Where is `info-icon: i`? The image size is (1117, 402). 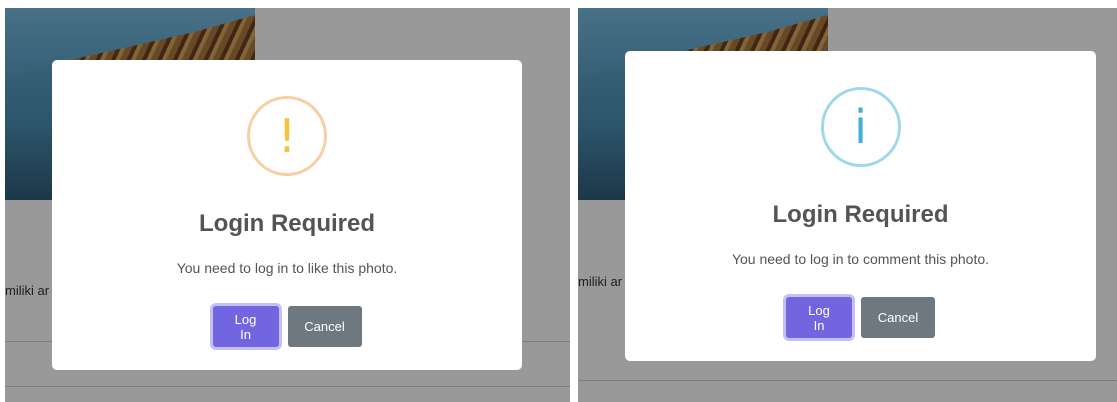 info-icon: i is located at coordinates (860, 127).